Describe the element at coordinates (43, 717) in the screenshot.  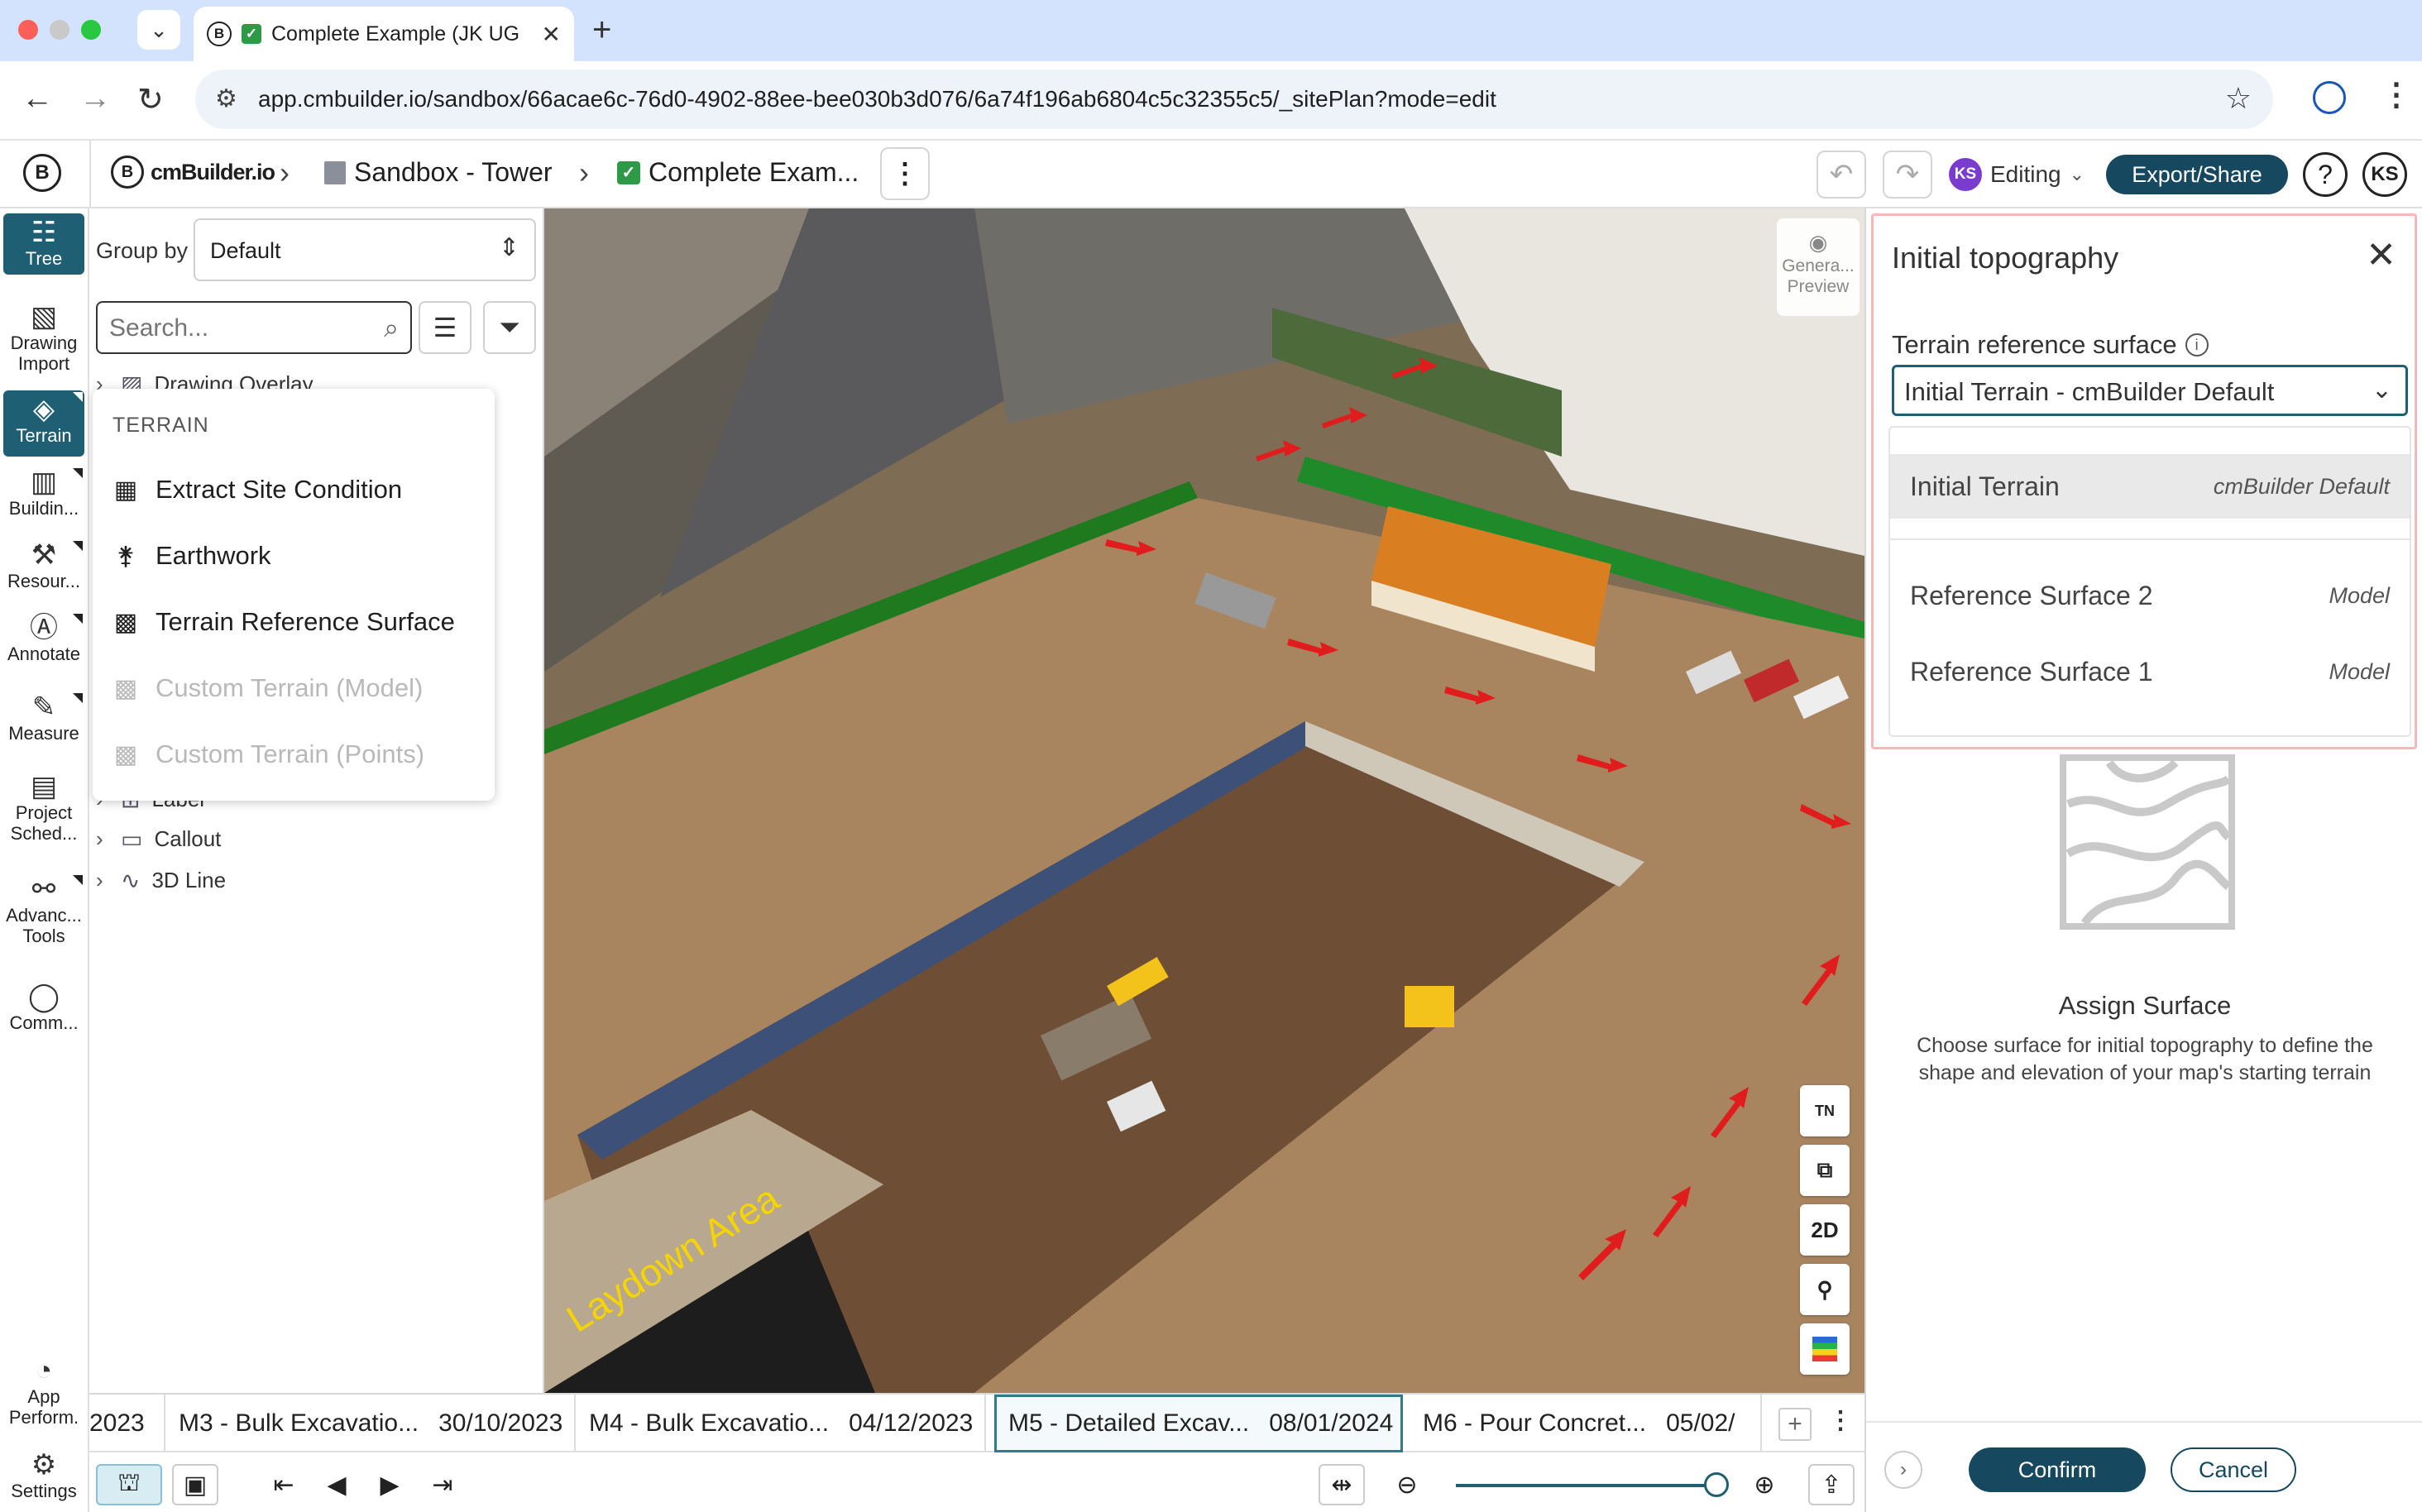
I see `rail-measure: ✎ Measure` at that location.